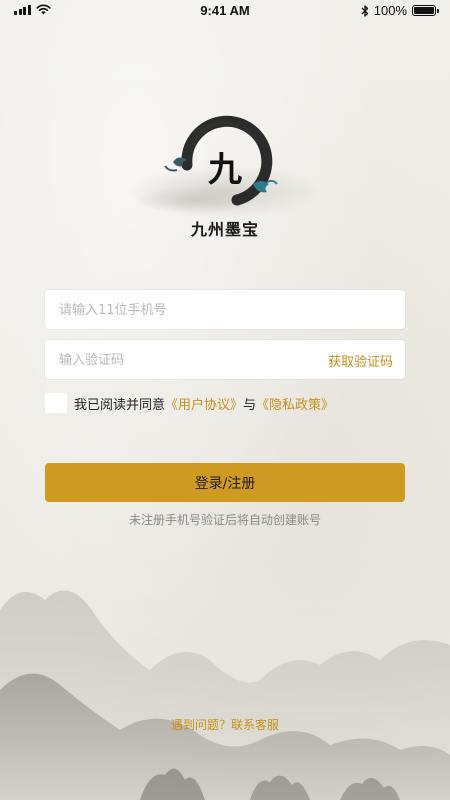 This screenshot has width=450, height=800. I want to click on battery-icon, so click(425, 10).